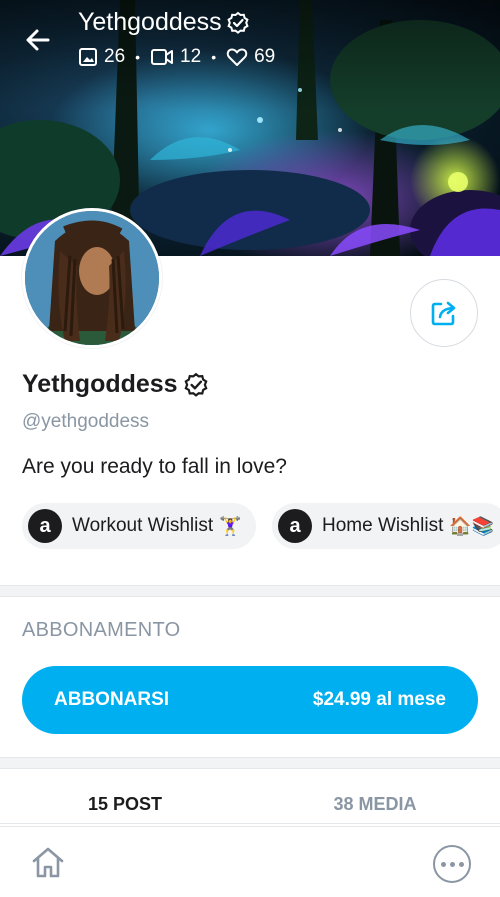  Describe the element at coordinates (100, 384) in the screenshot. I see `profile-name-text: Yethgoddess` at that location.